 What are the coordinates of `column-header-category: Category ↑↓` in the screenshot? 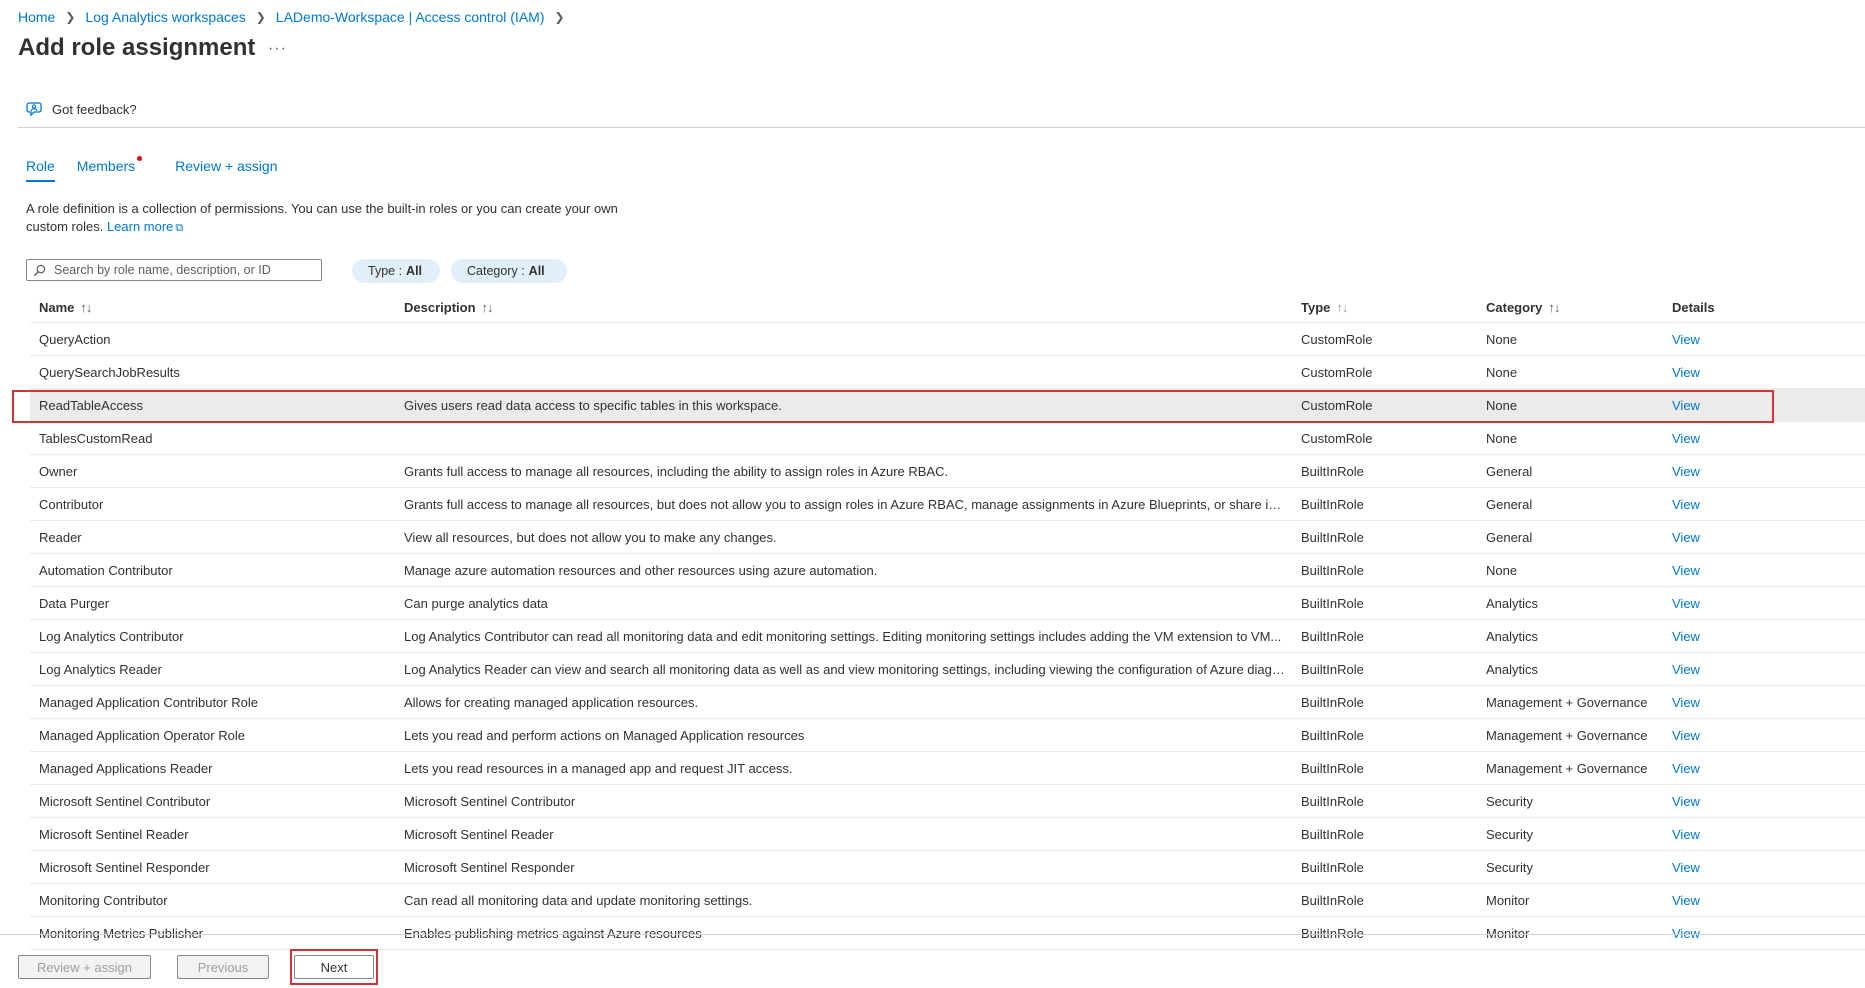 It's located at (1571, 307).